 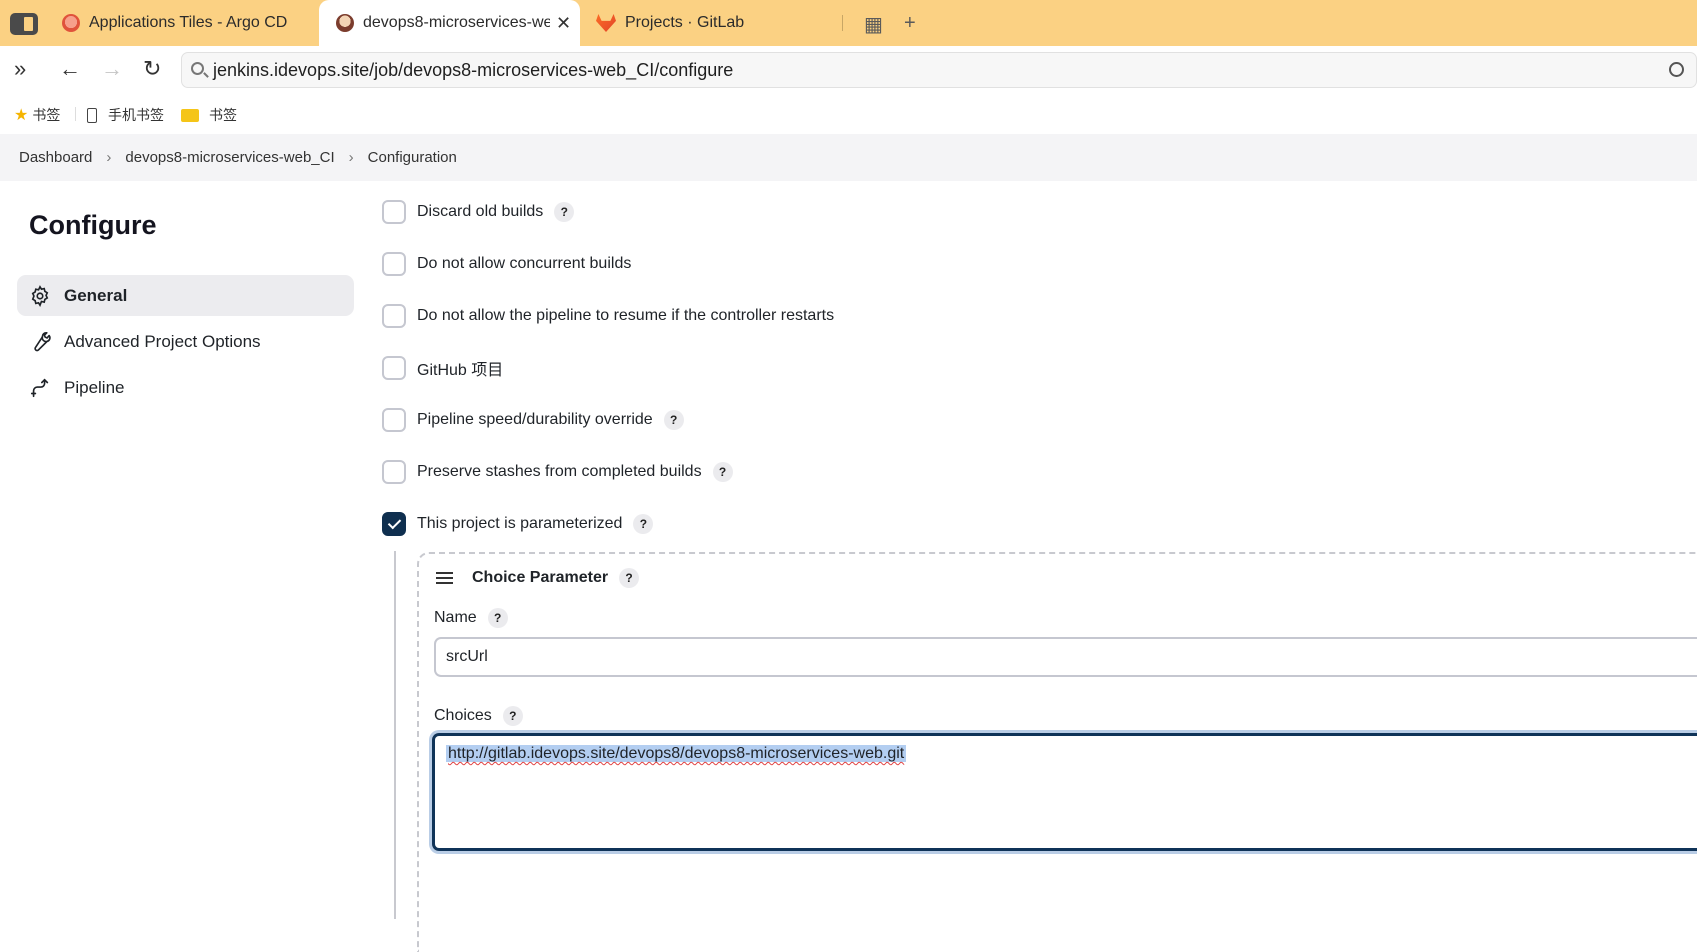 I want to click on name-field-label: Name ?, so click(x=471, y=618).